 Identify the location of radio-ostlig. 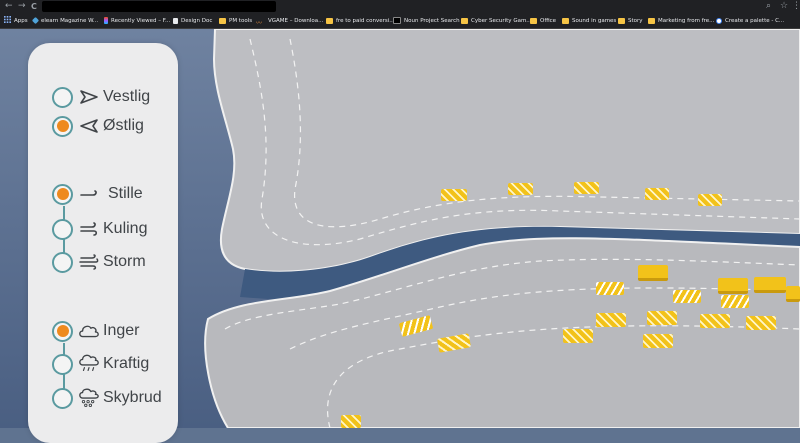
(62, 126).